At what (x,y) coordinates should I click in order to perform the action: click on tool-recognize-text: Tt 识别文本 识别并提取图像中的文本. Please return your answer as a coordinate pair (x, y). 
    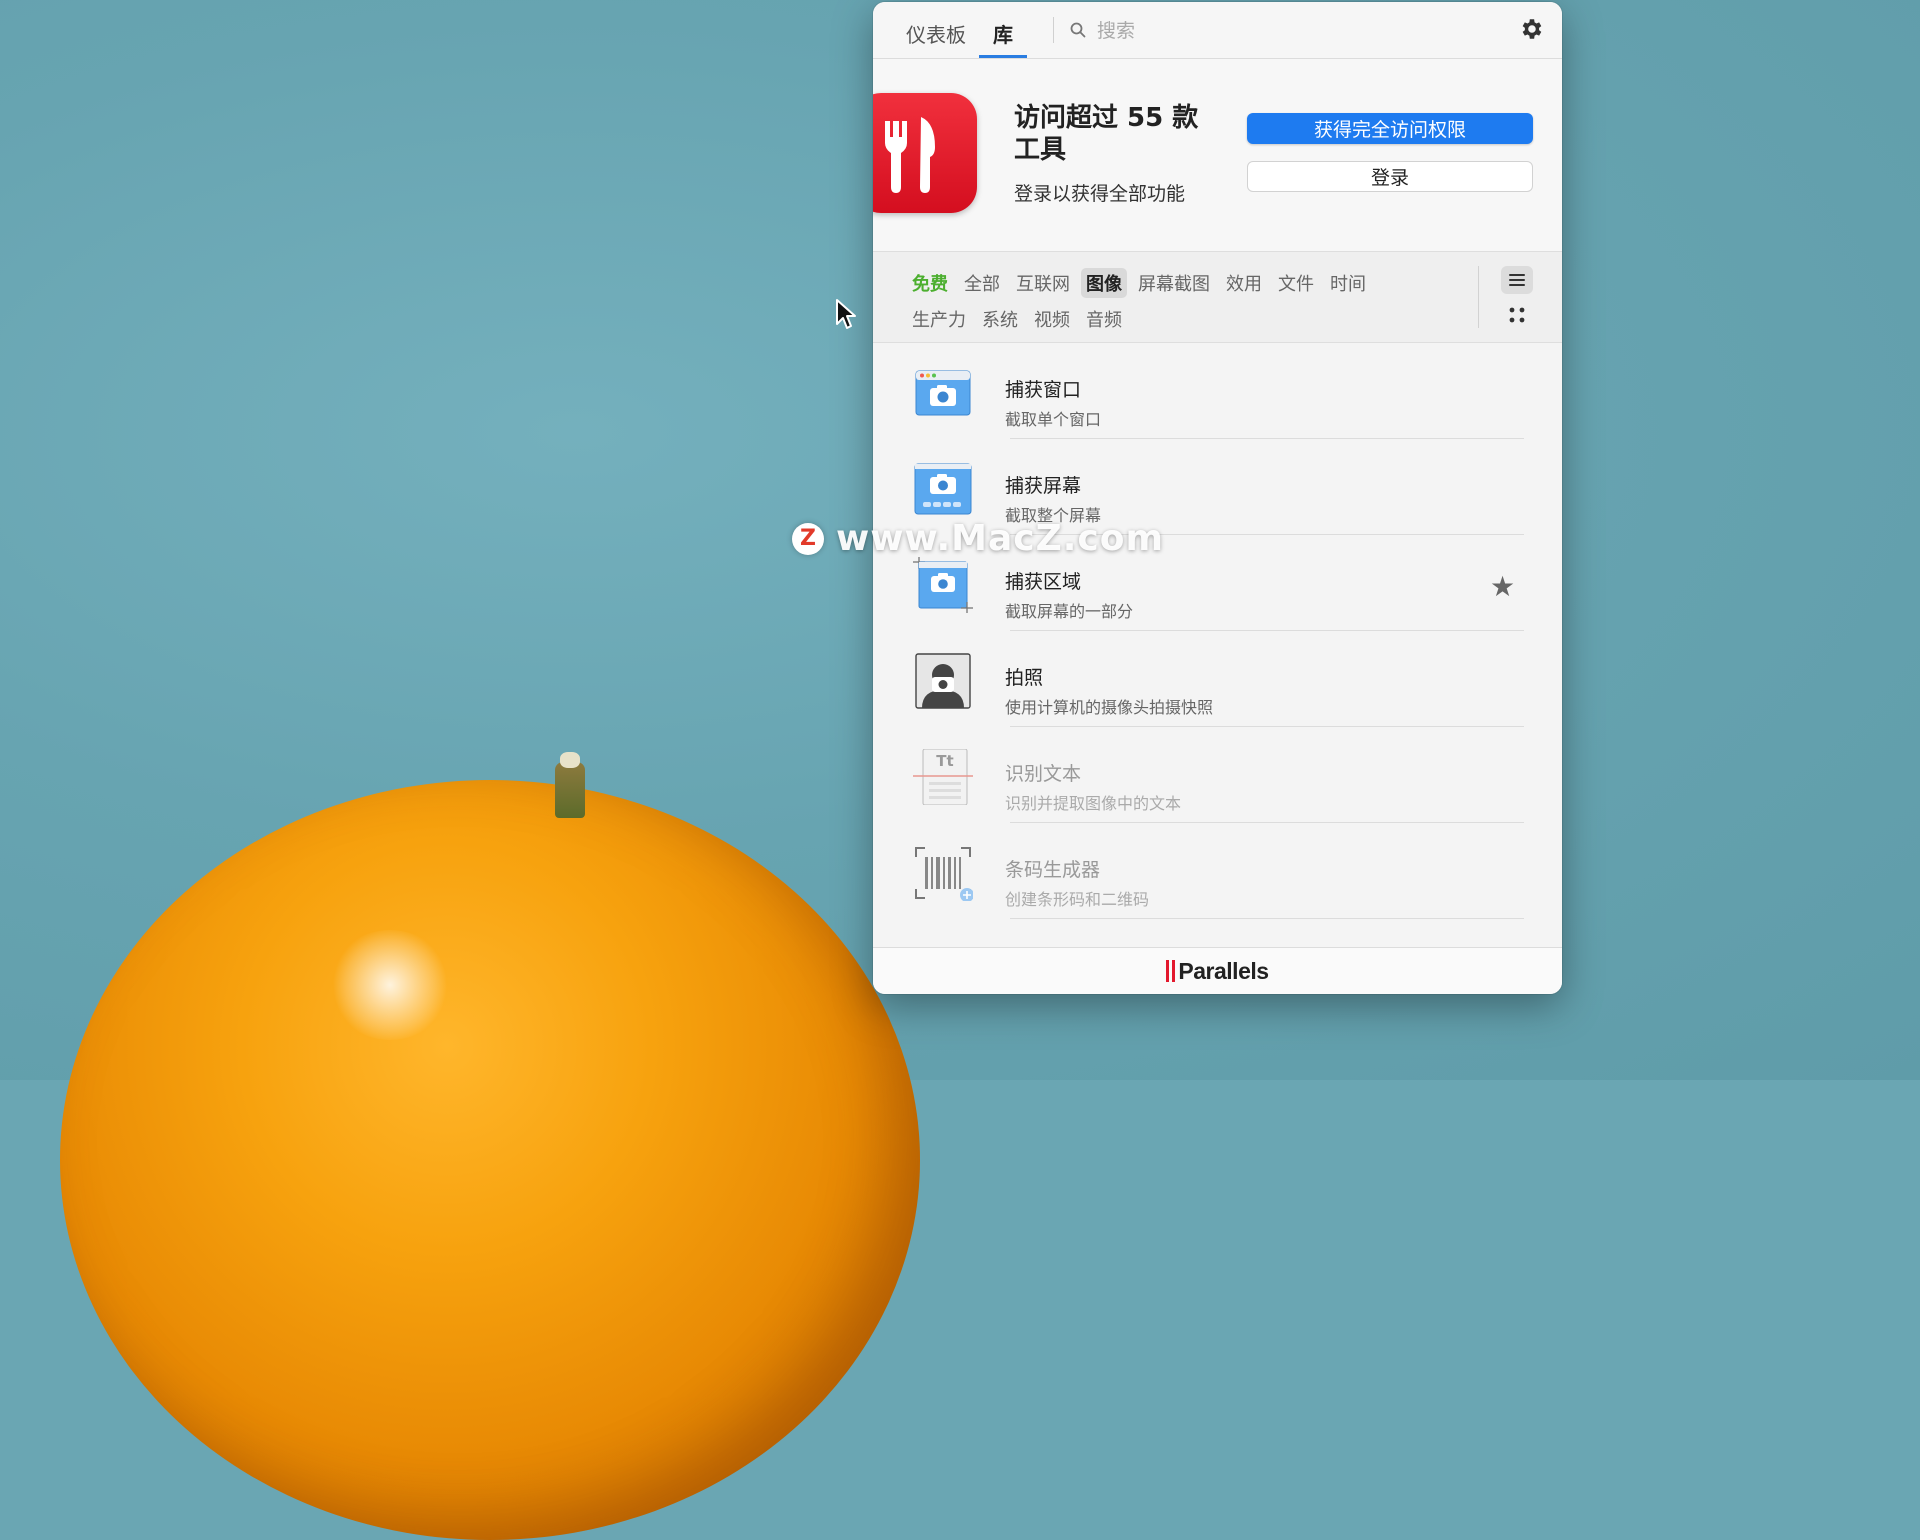
    Looking at the image, I should click on (1217, 775).